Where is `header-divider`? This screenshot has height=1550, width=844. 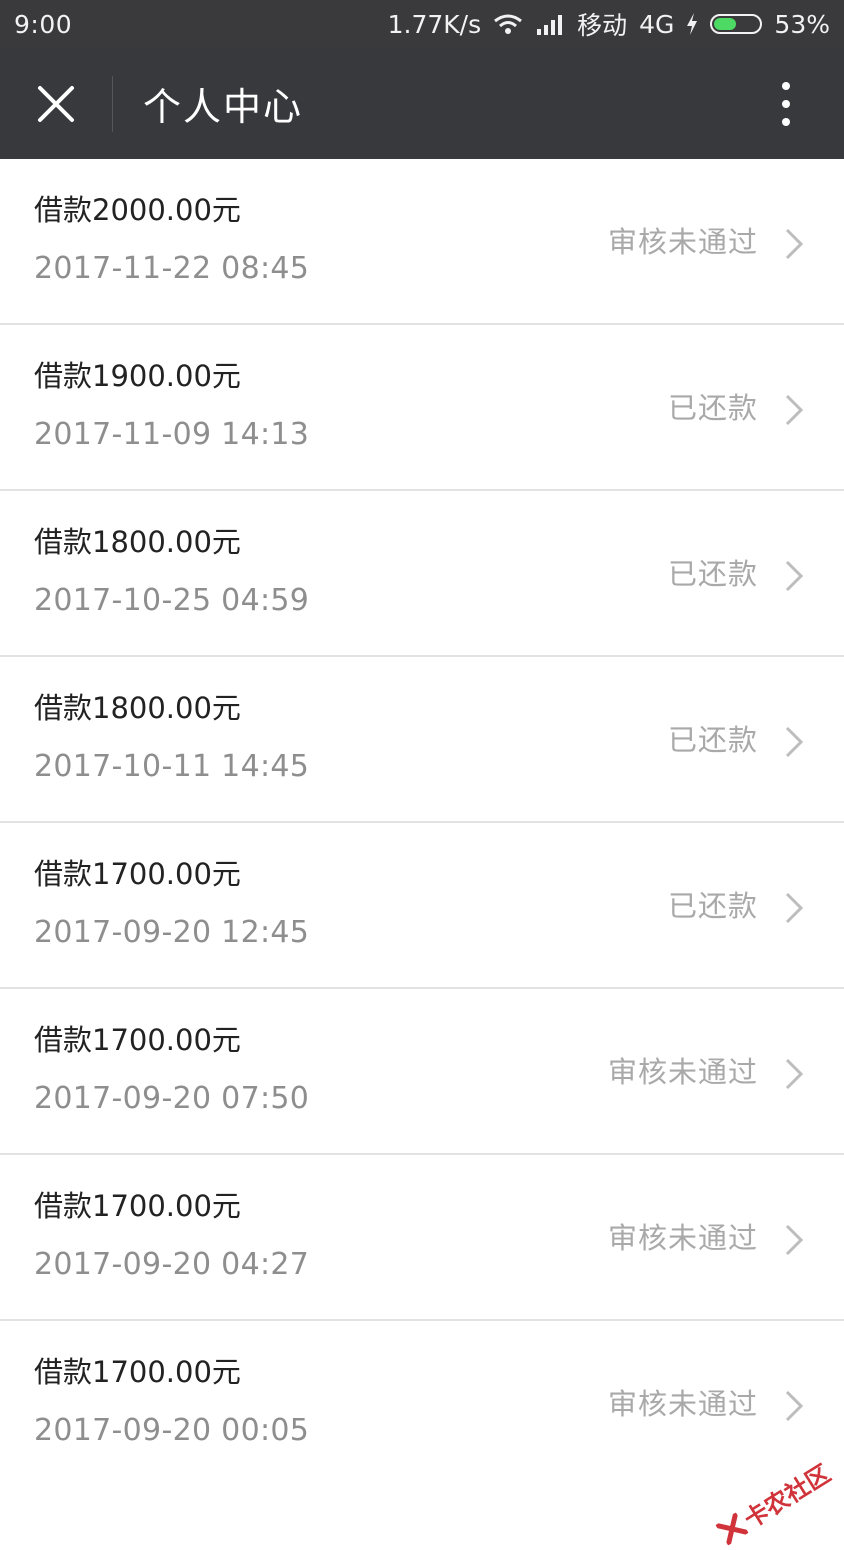 header-divider is located at coordinates (112, 103).